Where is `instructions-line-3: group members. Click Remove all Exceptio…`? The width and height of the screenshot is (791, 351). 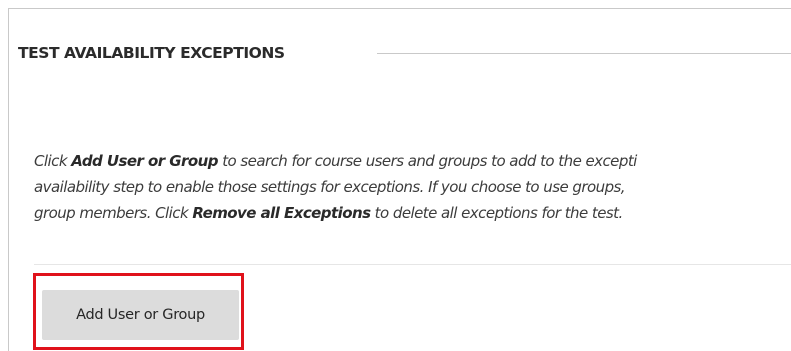 instructions-line-3: group members. Click Remove all Exceptio… is located at coordinates (412, 213).